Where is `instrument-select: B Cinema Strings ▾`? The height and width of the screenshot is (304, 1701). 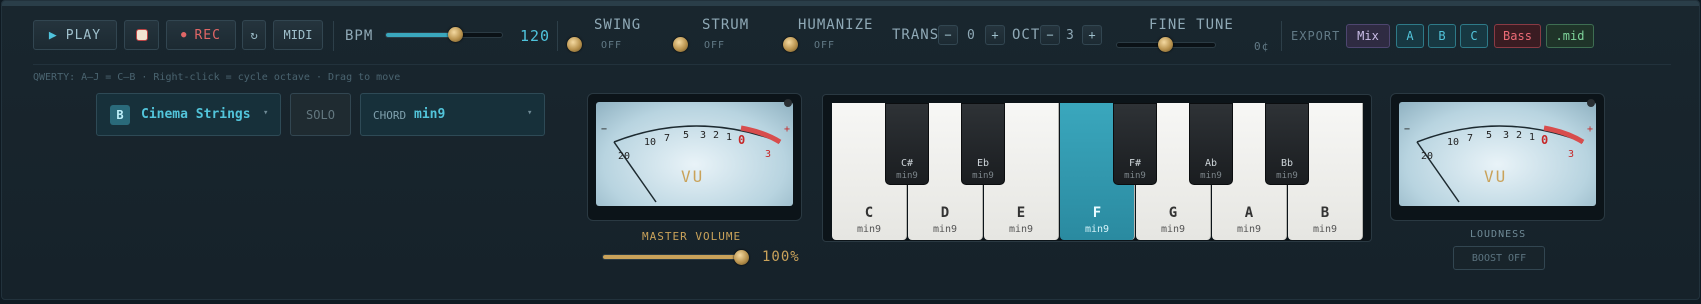 instrument-select: B Cinema Strings ▾ is located at coordinates (188, 114).